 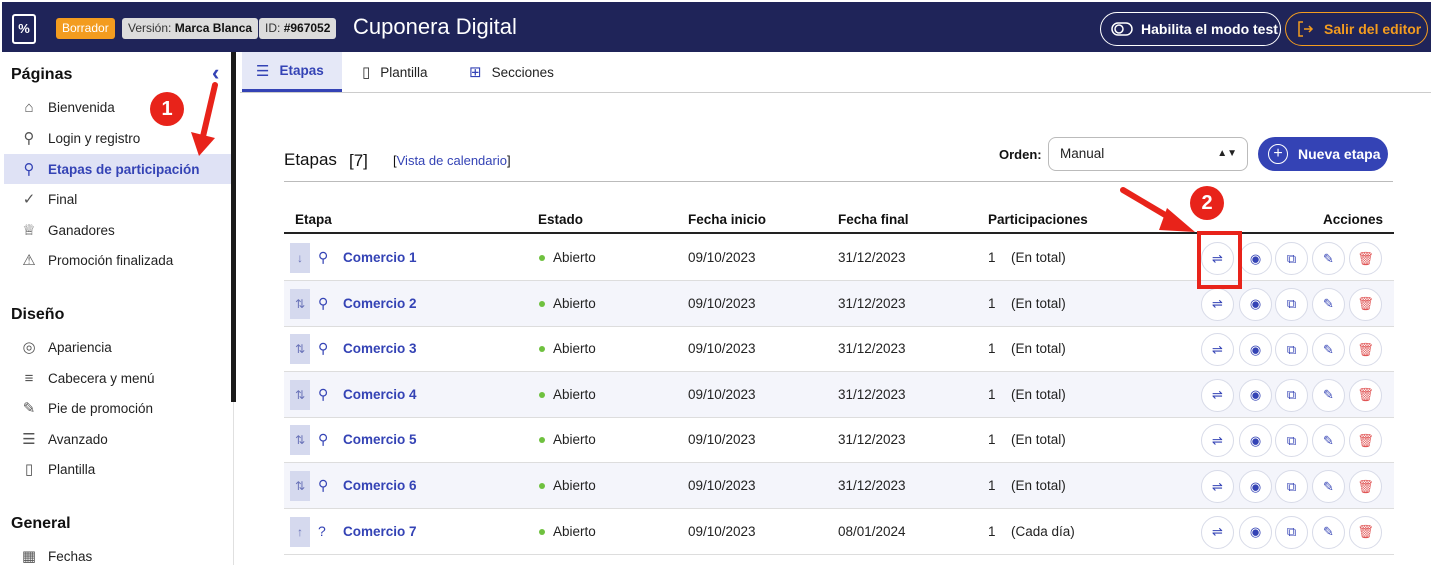 I want to click on exit-icon, so click(x=1306, y=29).